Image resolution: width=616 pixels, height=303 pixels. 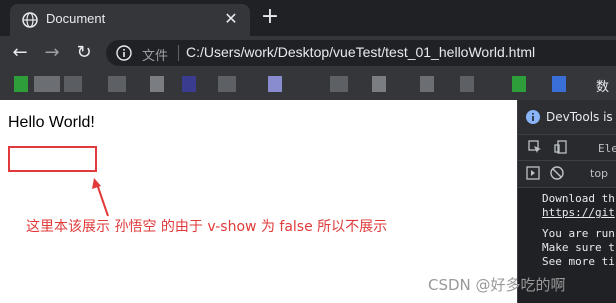 I want to click on device-toolbar-icon, so click(x=561, y=147).